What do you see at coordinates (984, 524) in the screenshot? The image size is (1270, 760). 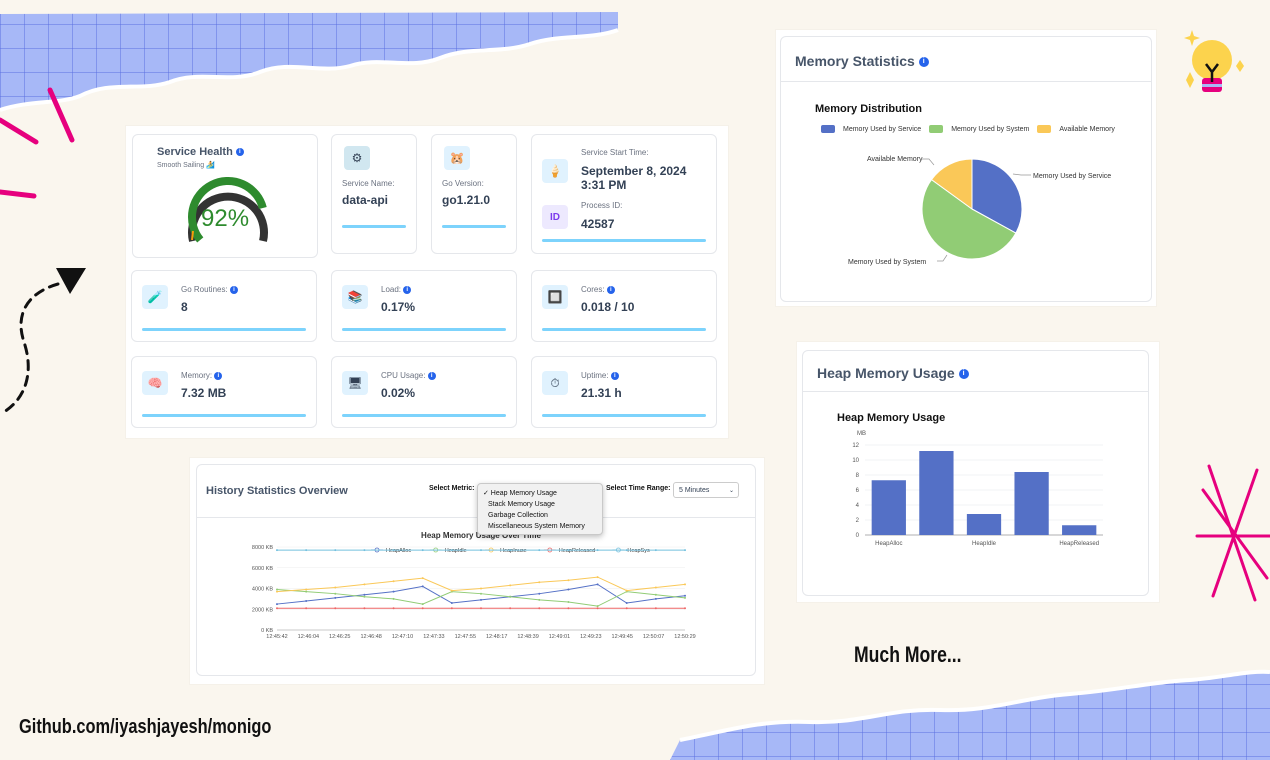 I see `bar-HeapInuse` at bounding box center [984, 524].